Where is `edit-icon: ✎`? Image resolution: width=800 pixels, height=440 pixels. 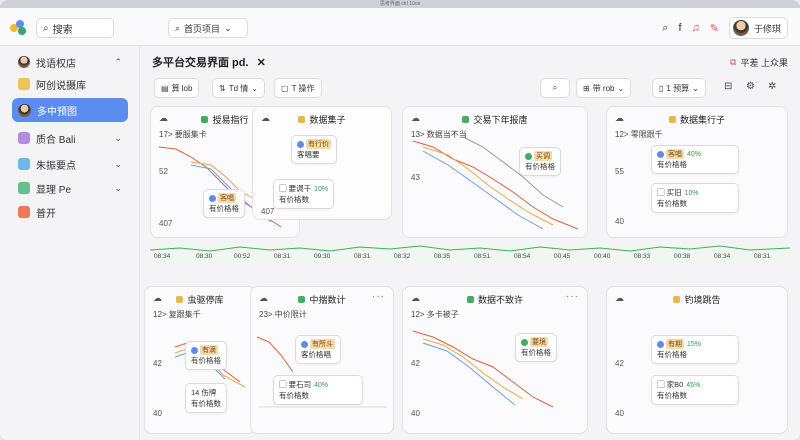
edit-icon: ✎ is located at coordinates (714, 28).